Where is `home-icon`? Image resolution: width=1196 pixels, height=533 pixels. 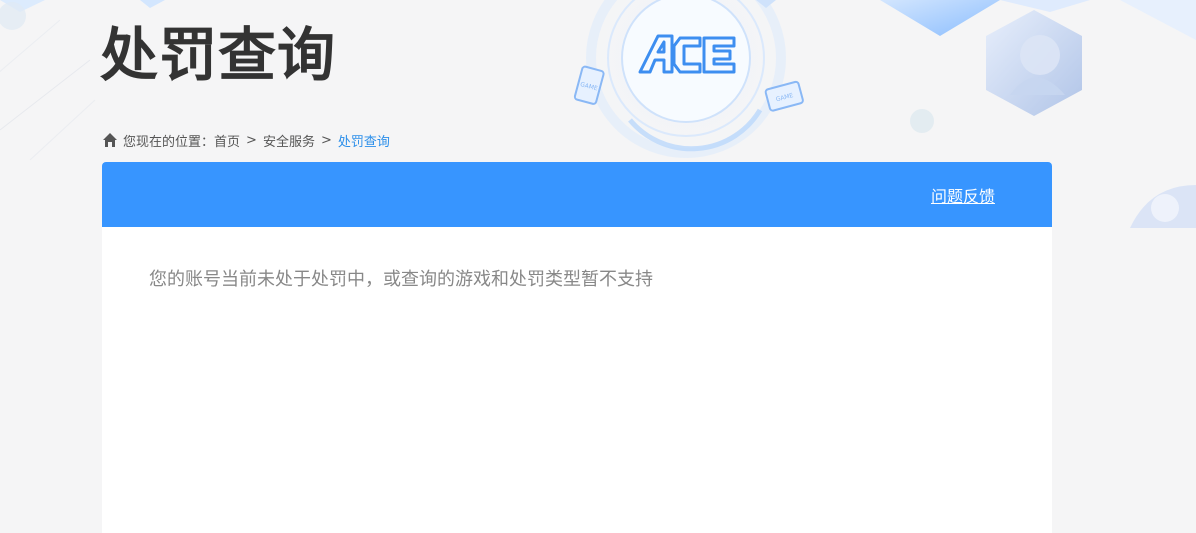
home-icon is located at coordinates (110, 140).